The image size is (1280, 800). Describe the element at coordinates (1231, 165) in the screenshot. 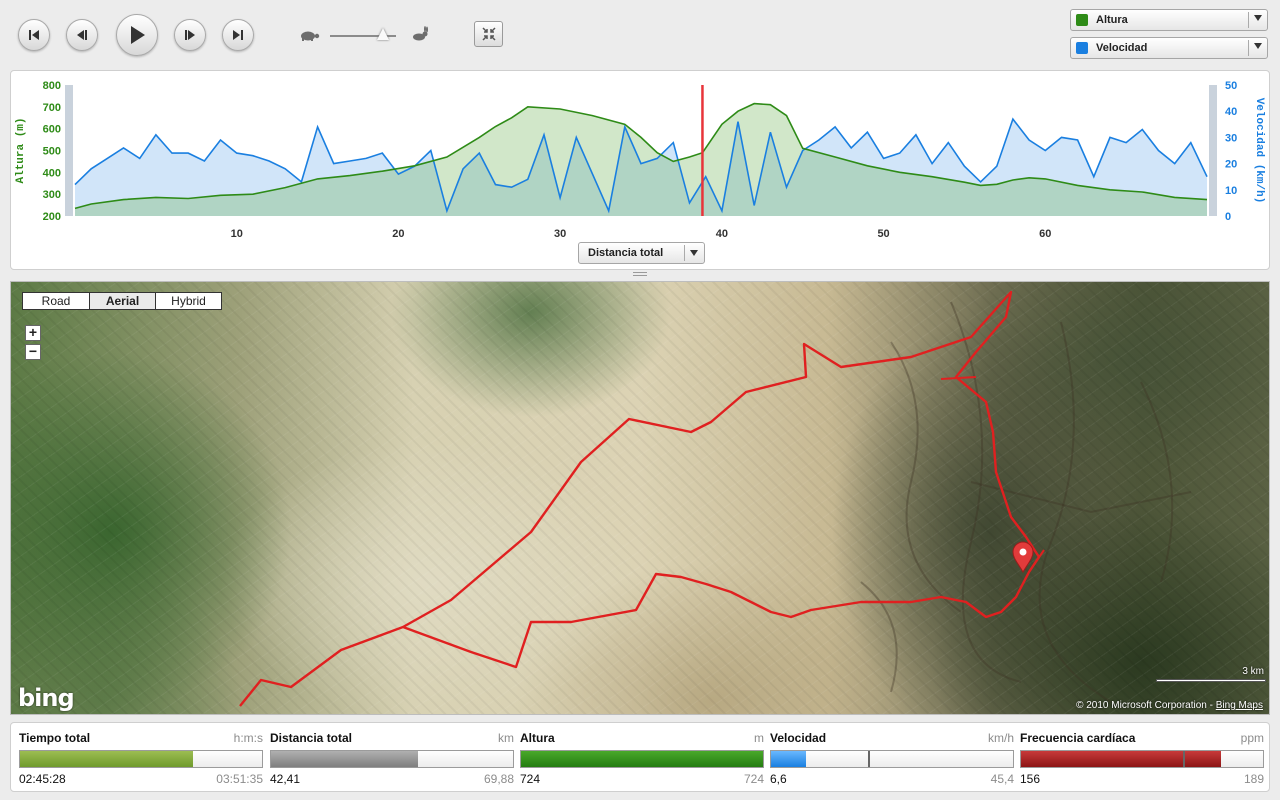

I see `y-right-tick-label: 20` at that location.